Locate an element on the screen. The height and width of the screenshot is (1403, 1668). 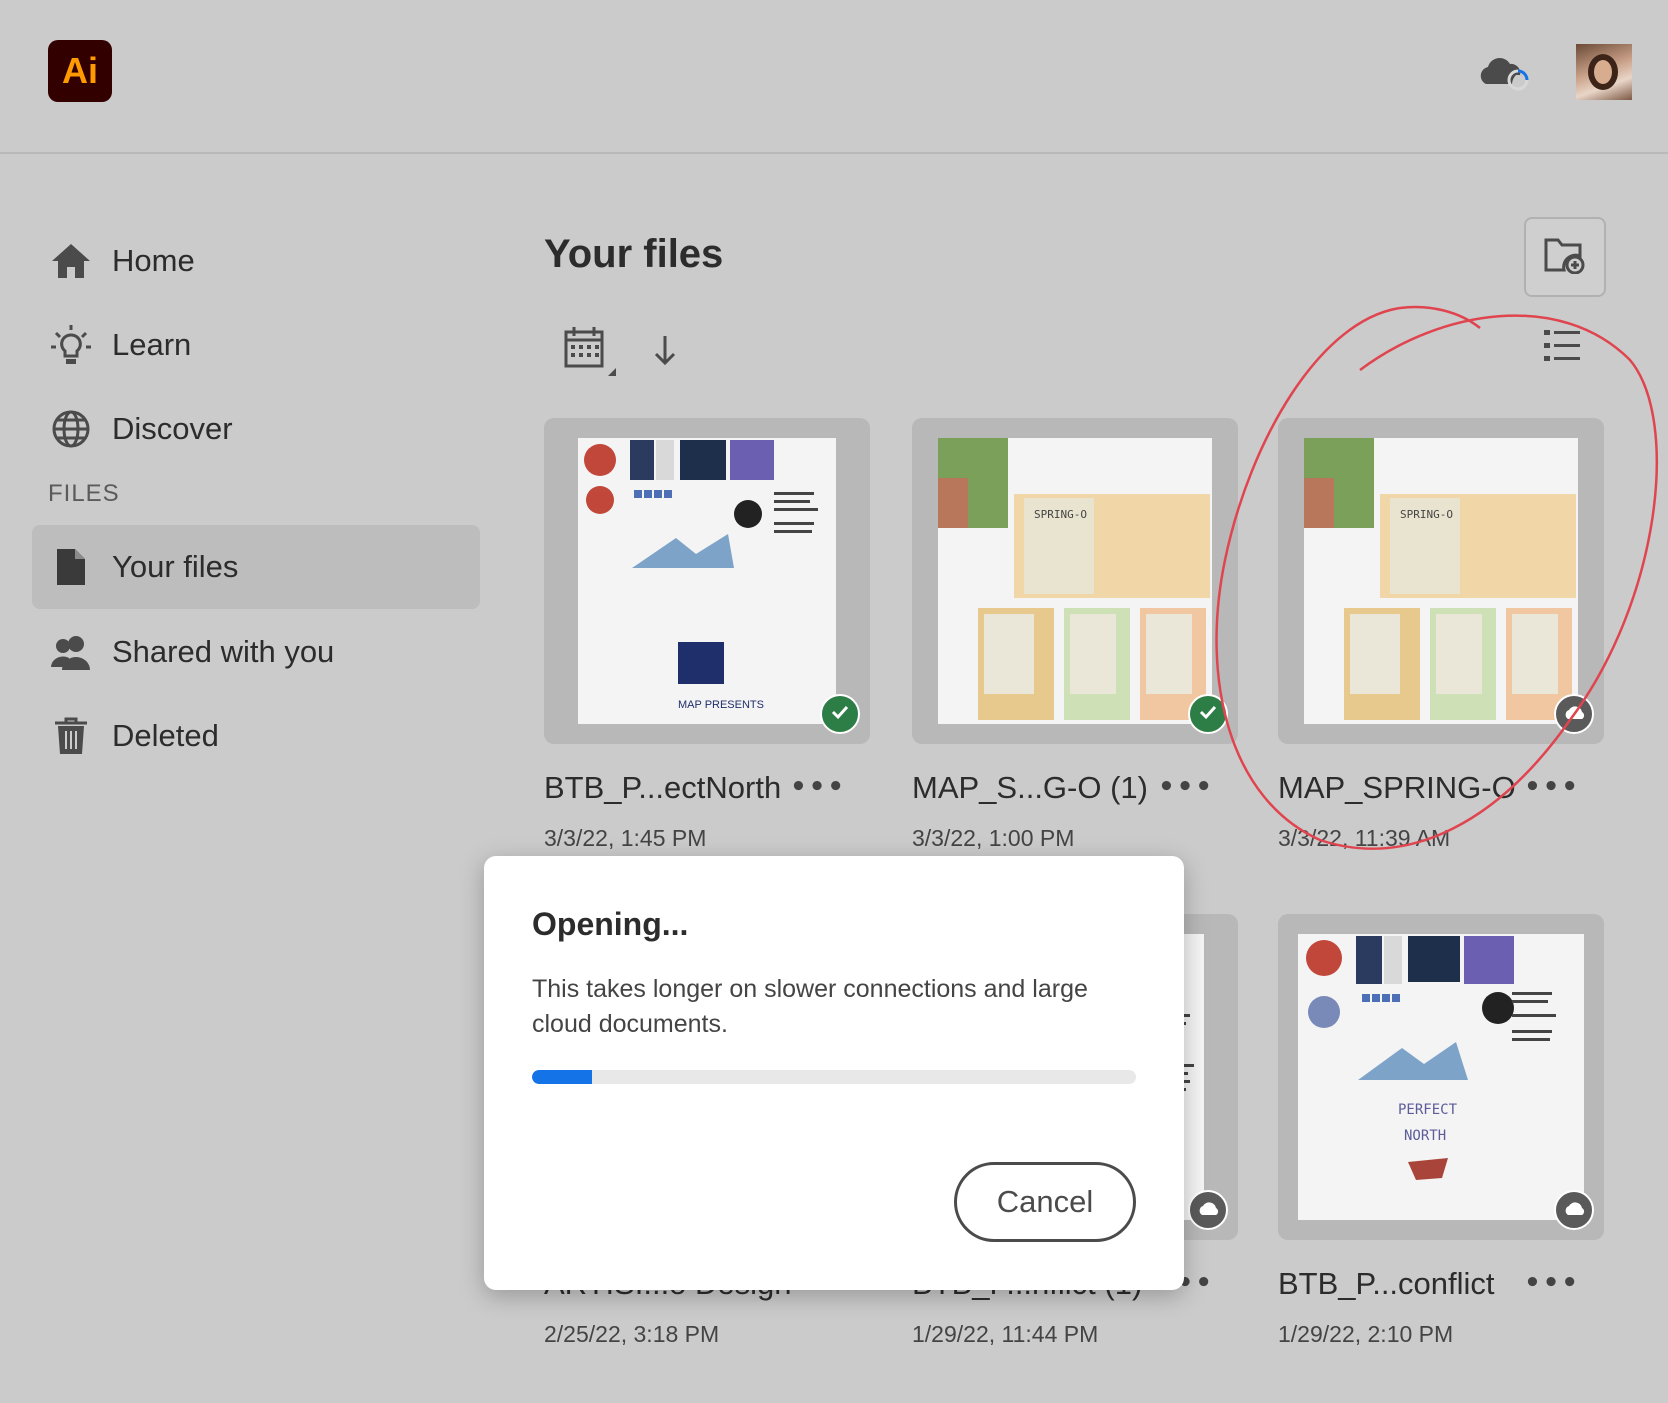
sidebar-item-label: Deleted is located at coordinates (165, 735).